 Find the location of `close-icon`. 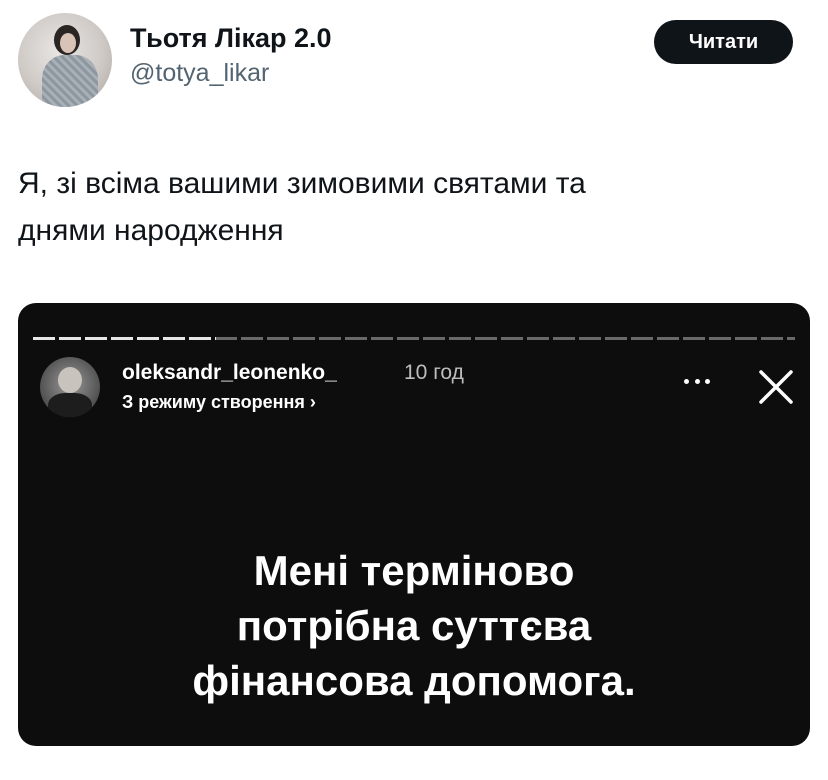

close-icon is located at coordinates (776, 387).